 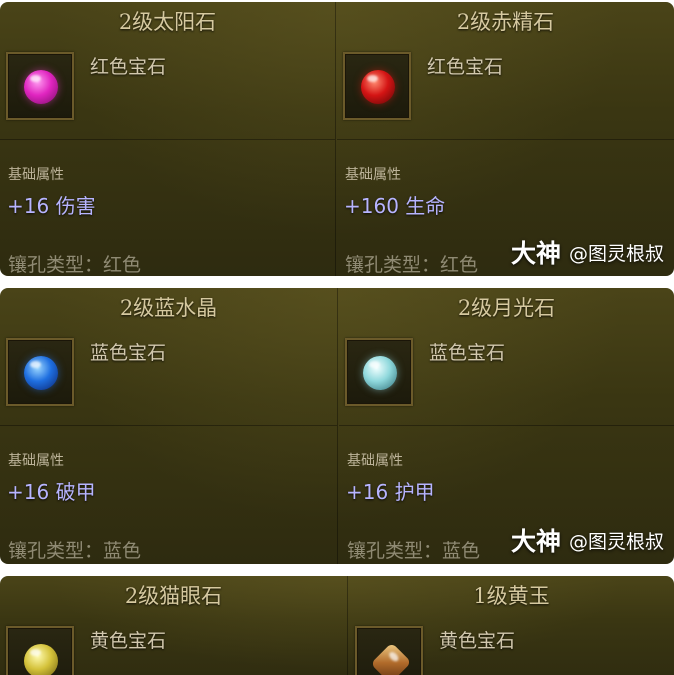 What do you see at coordinates (506, 308) in the screenshot?
I see `gem-title: 2级月光石` at bounding box center [506, 308].